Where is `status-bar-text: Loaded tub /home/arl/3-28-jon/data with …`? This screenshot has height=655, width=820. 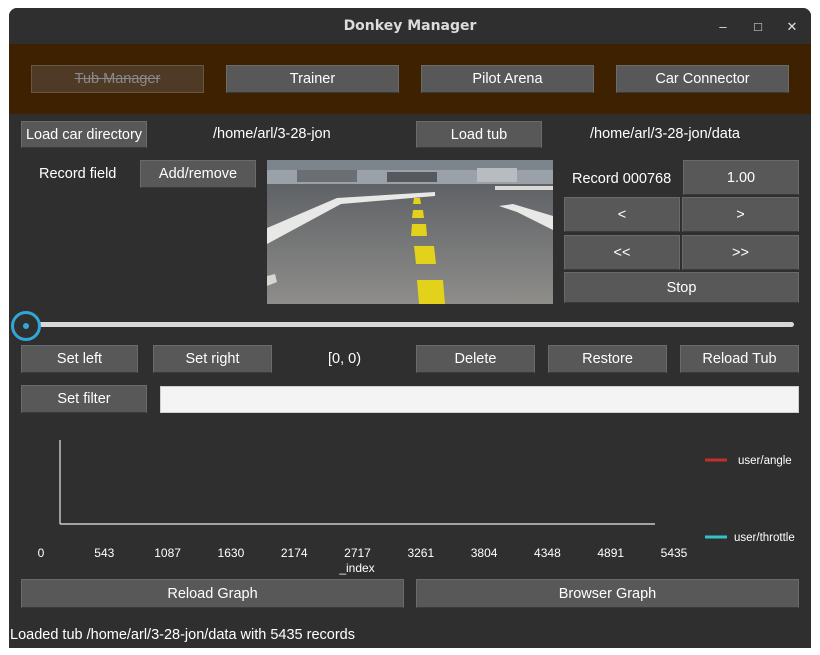 status-bar-text: Loaded tub /home/arl/3-28-jon/data with … is located at coordinates (182, 635).